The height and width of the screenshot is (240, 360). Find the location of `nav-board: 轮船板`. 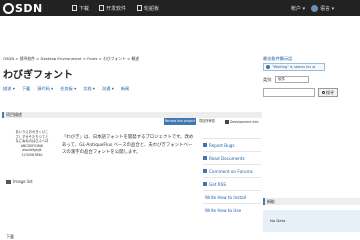

nav-board: 轮船板 is located at coordinates (148, 8).